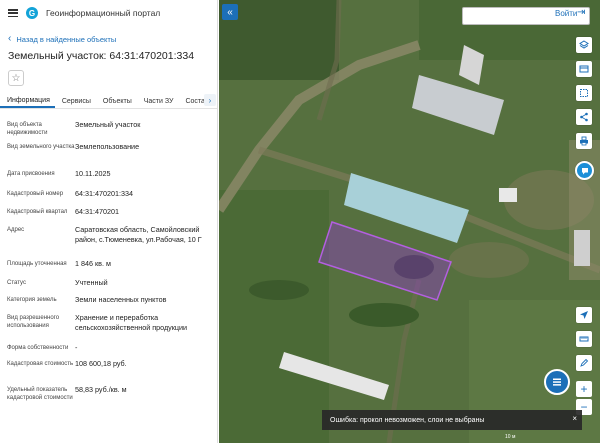  Describe the element at coordinates (101, 389) in the screenshot. I see `property-value: 58,83 руб./кв. м` at that location.